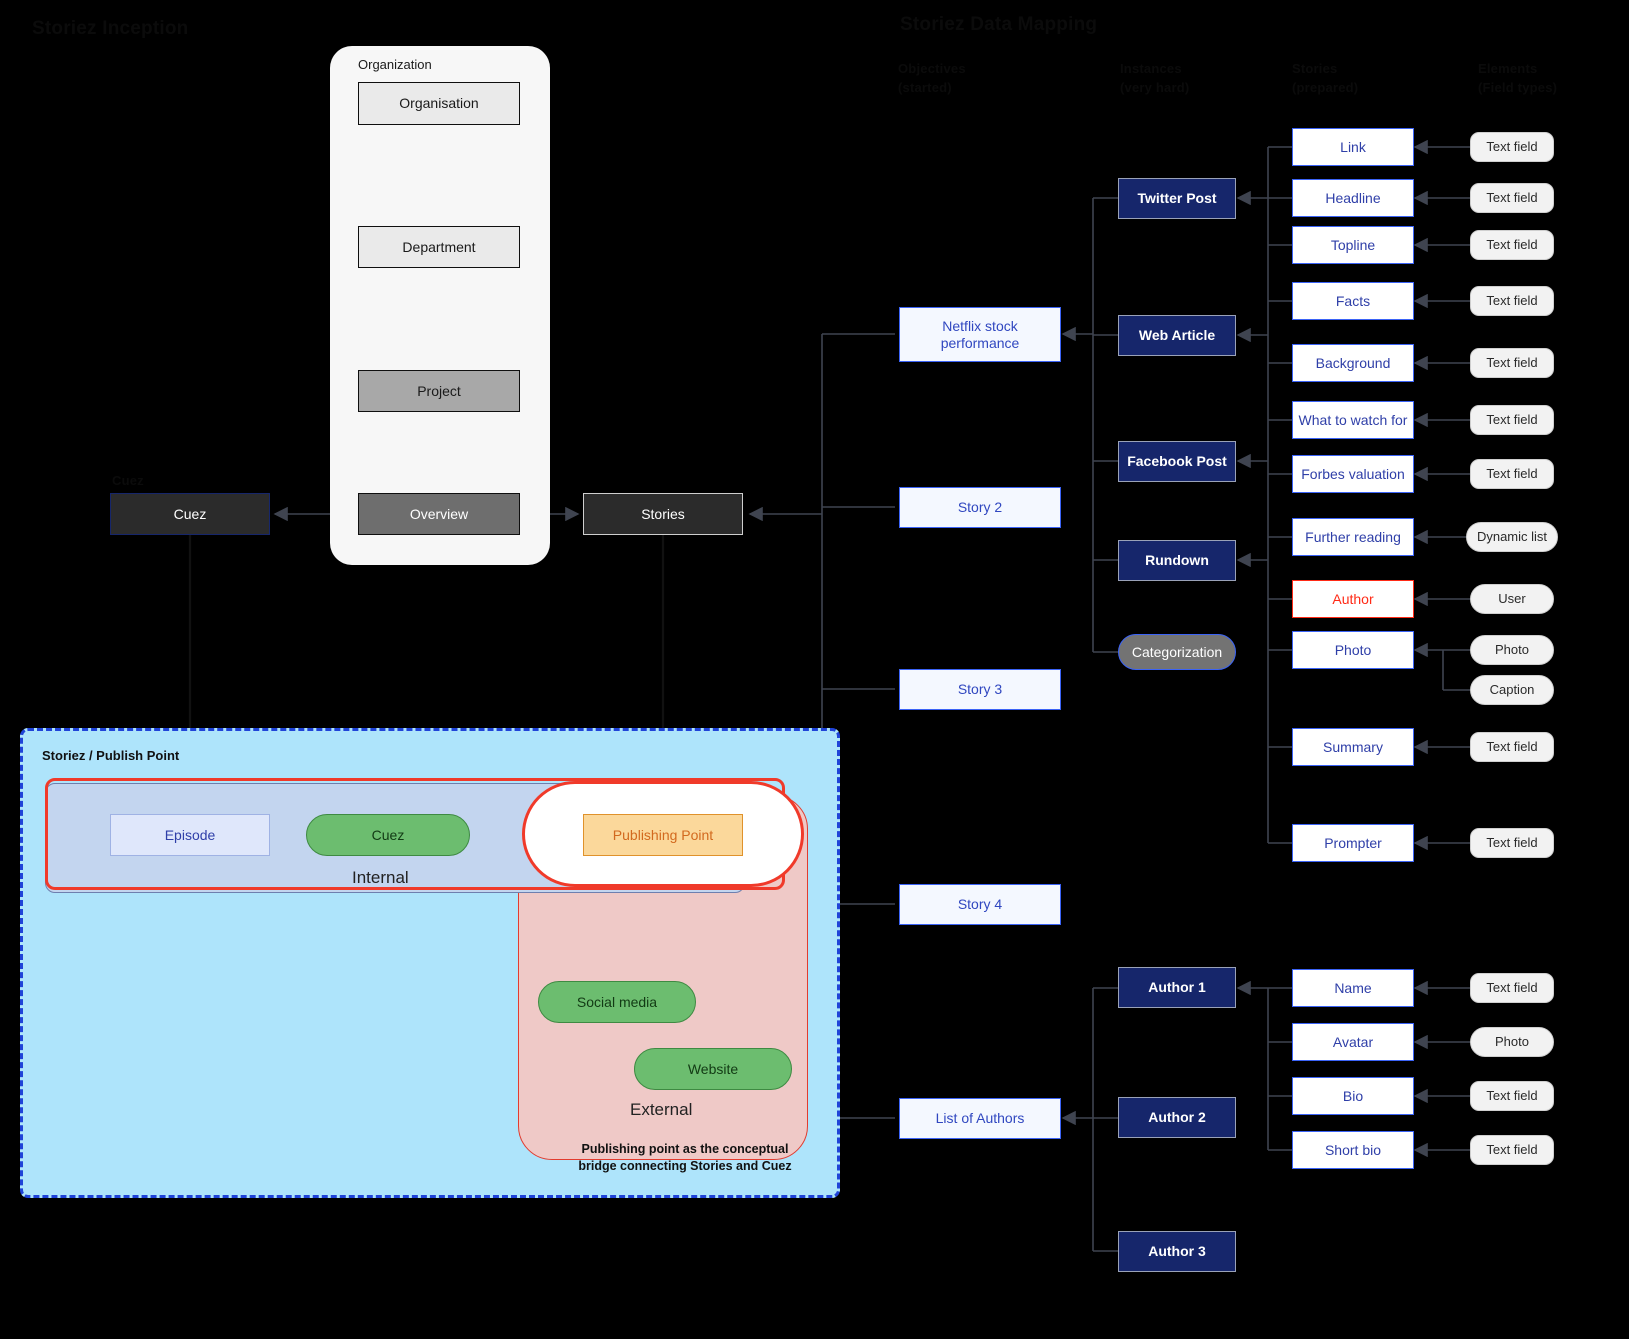 Image resolution: width=1629 pixels, height=1339 pixels. I want to click on instance-node-categorization: Categorization, so click(1177, 652).